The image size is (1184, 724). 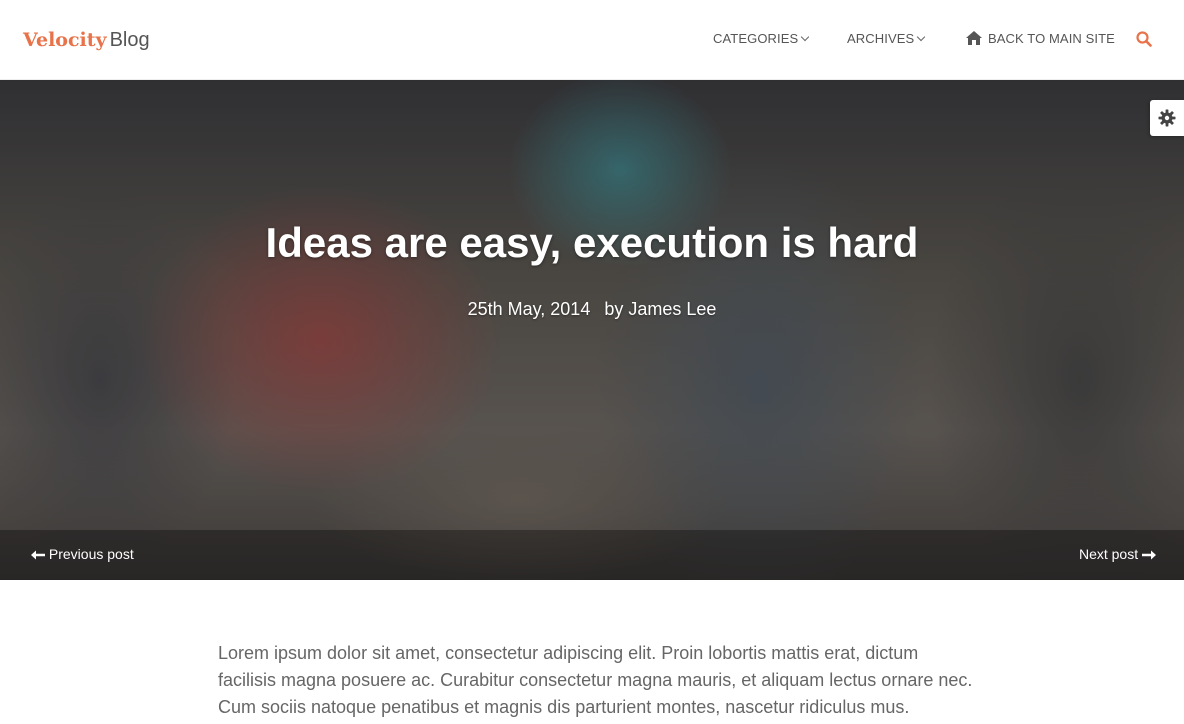 I want to click on nav-categories: CATEGORIES, so click(x=761, y=38).